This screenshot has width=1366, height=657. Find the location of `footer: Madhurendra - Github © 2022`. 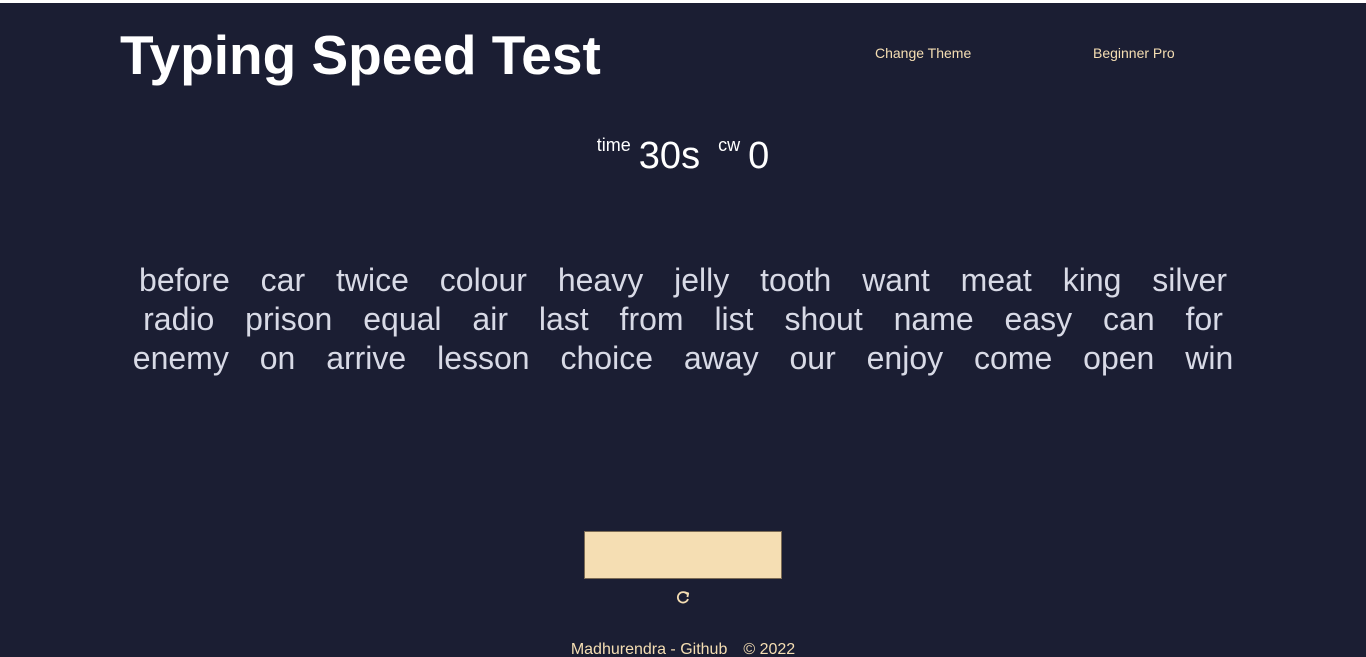

footer: Madhurendra - Github © 2022 is located at coordinates (683, 649).